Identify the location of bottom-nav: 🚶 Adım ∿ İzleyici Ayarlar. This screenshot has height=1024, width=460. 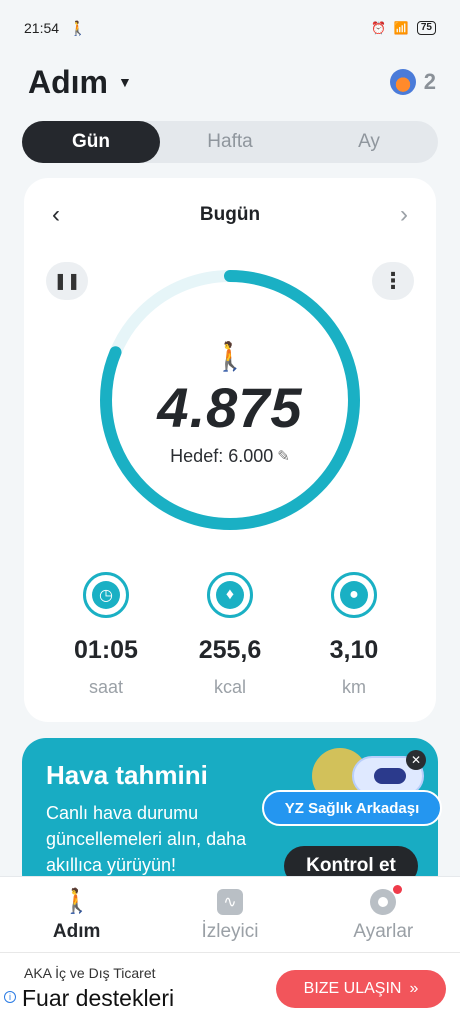
(230, 914).